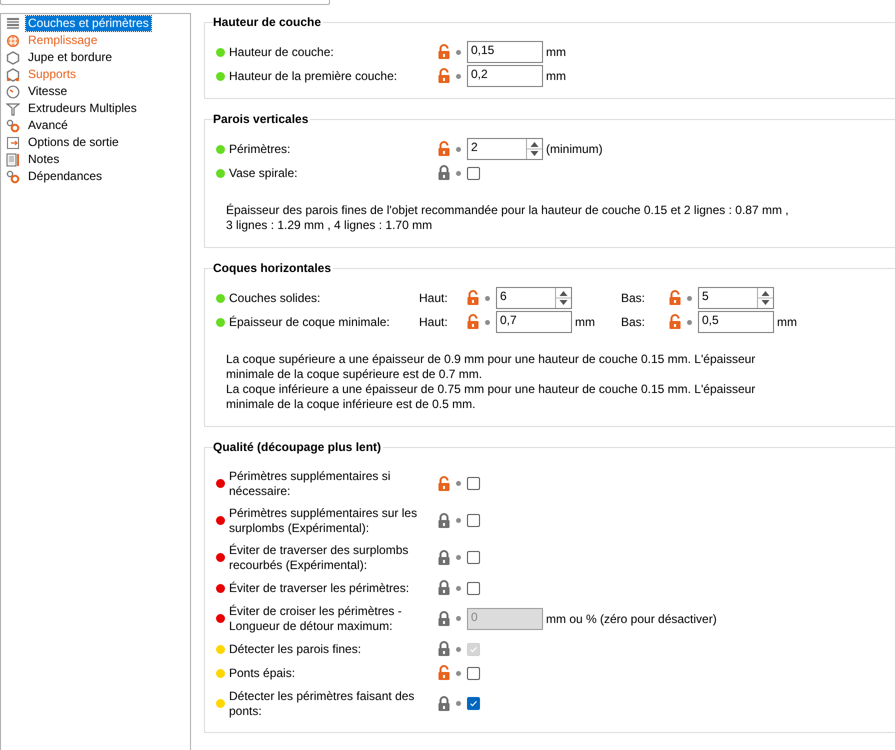 The height and width of the screenshot is (750, 895). I want to click on setting-label: Hauteur de couche:, so click(282, 52).